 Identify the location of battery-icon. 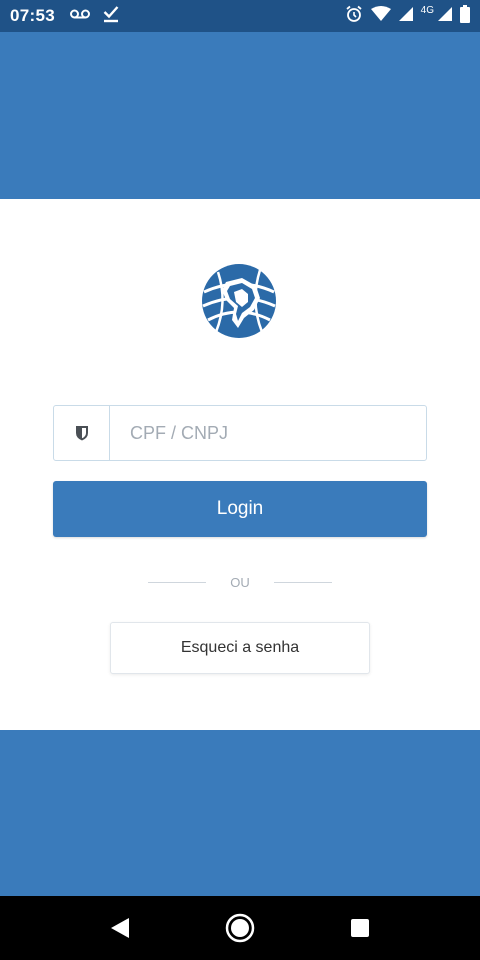
(465, 16).